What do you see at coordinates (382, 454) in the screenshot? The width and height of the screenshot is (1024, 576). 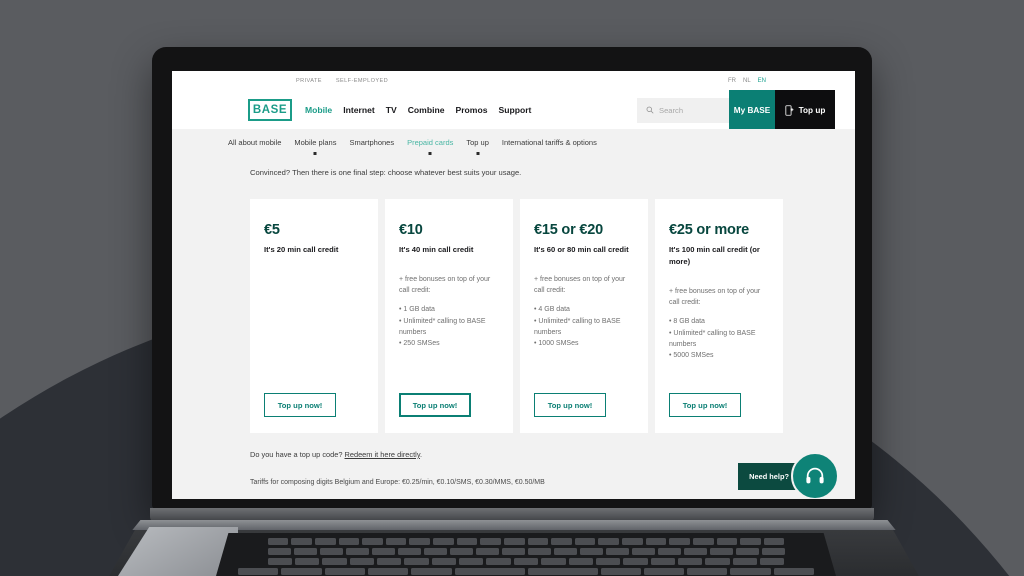 I see `redeem-link: Redeem it here directly` at bounding box center [382, 454].